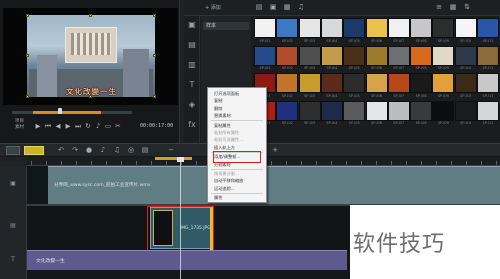 Image resolution: width=500 pixels, height=279 pixels. I want to click on graphic-icon: ◈, so click(192, 105).